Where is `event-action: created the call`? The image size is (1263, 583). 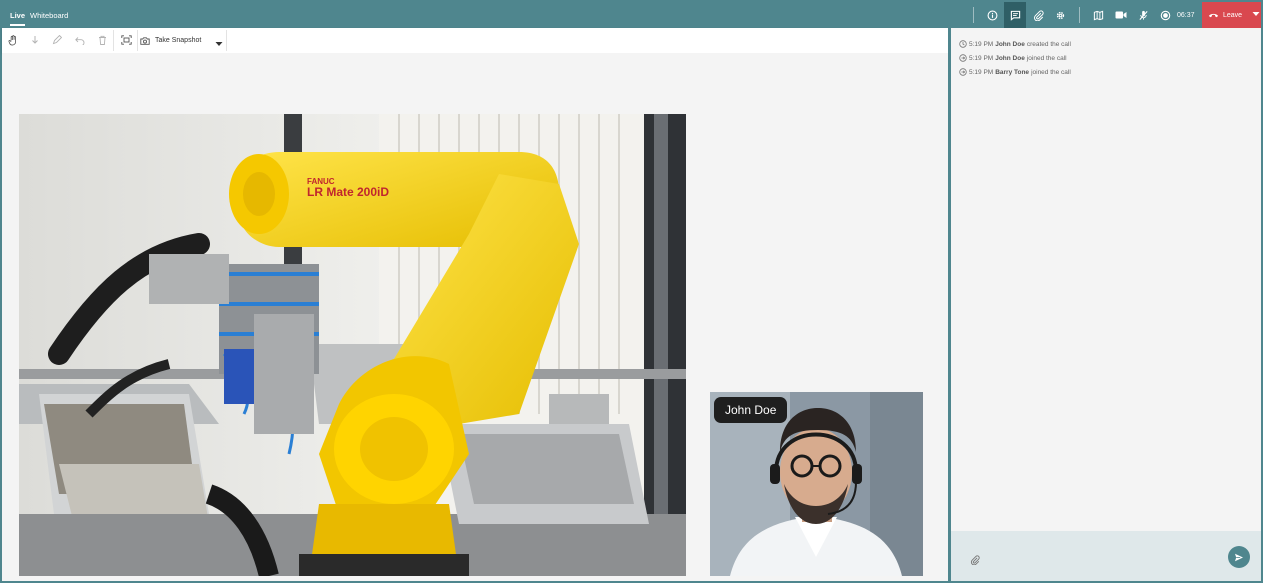
event-action: created the call is located at coordinates (1048, 44).